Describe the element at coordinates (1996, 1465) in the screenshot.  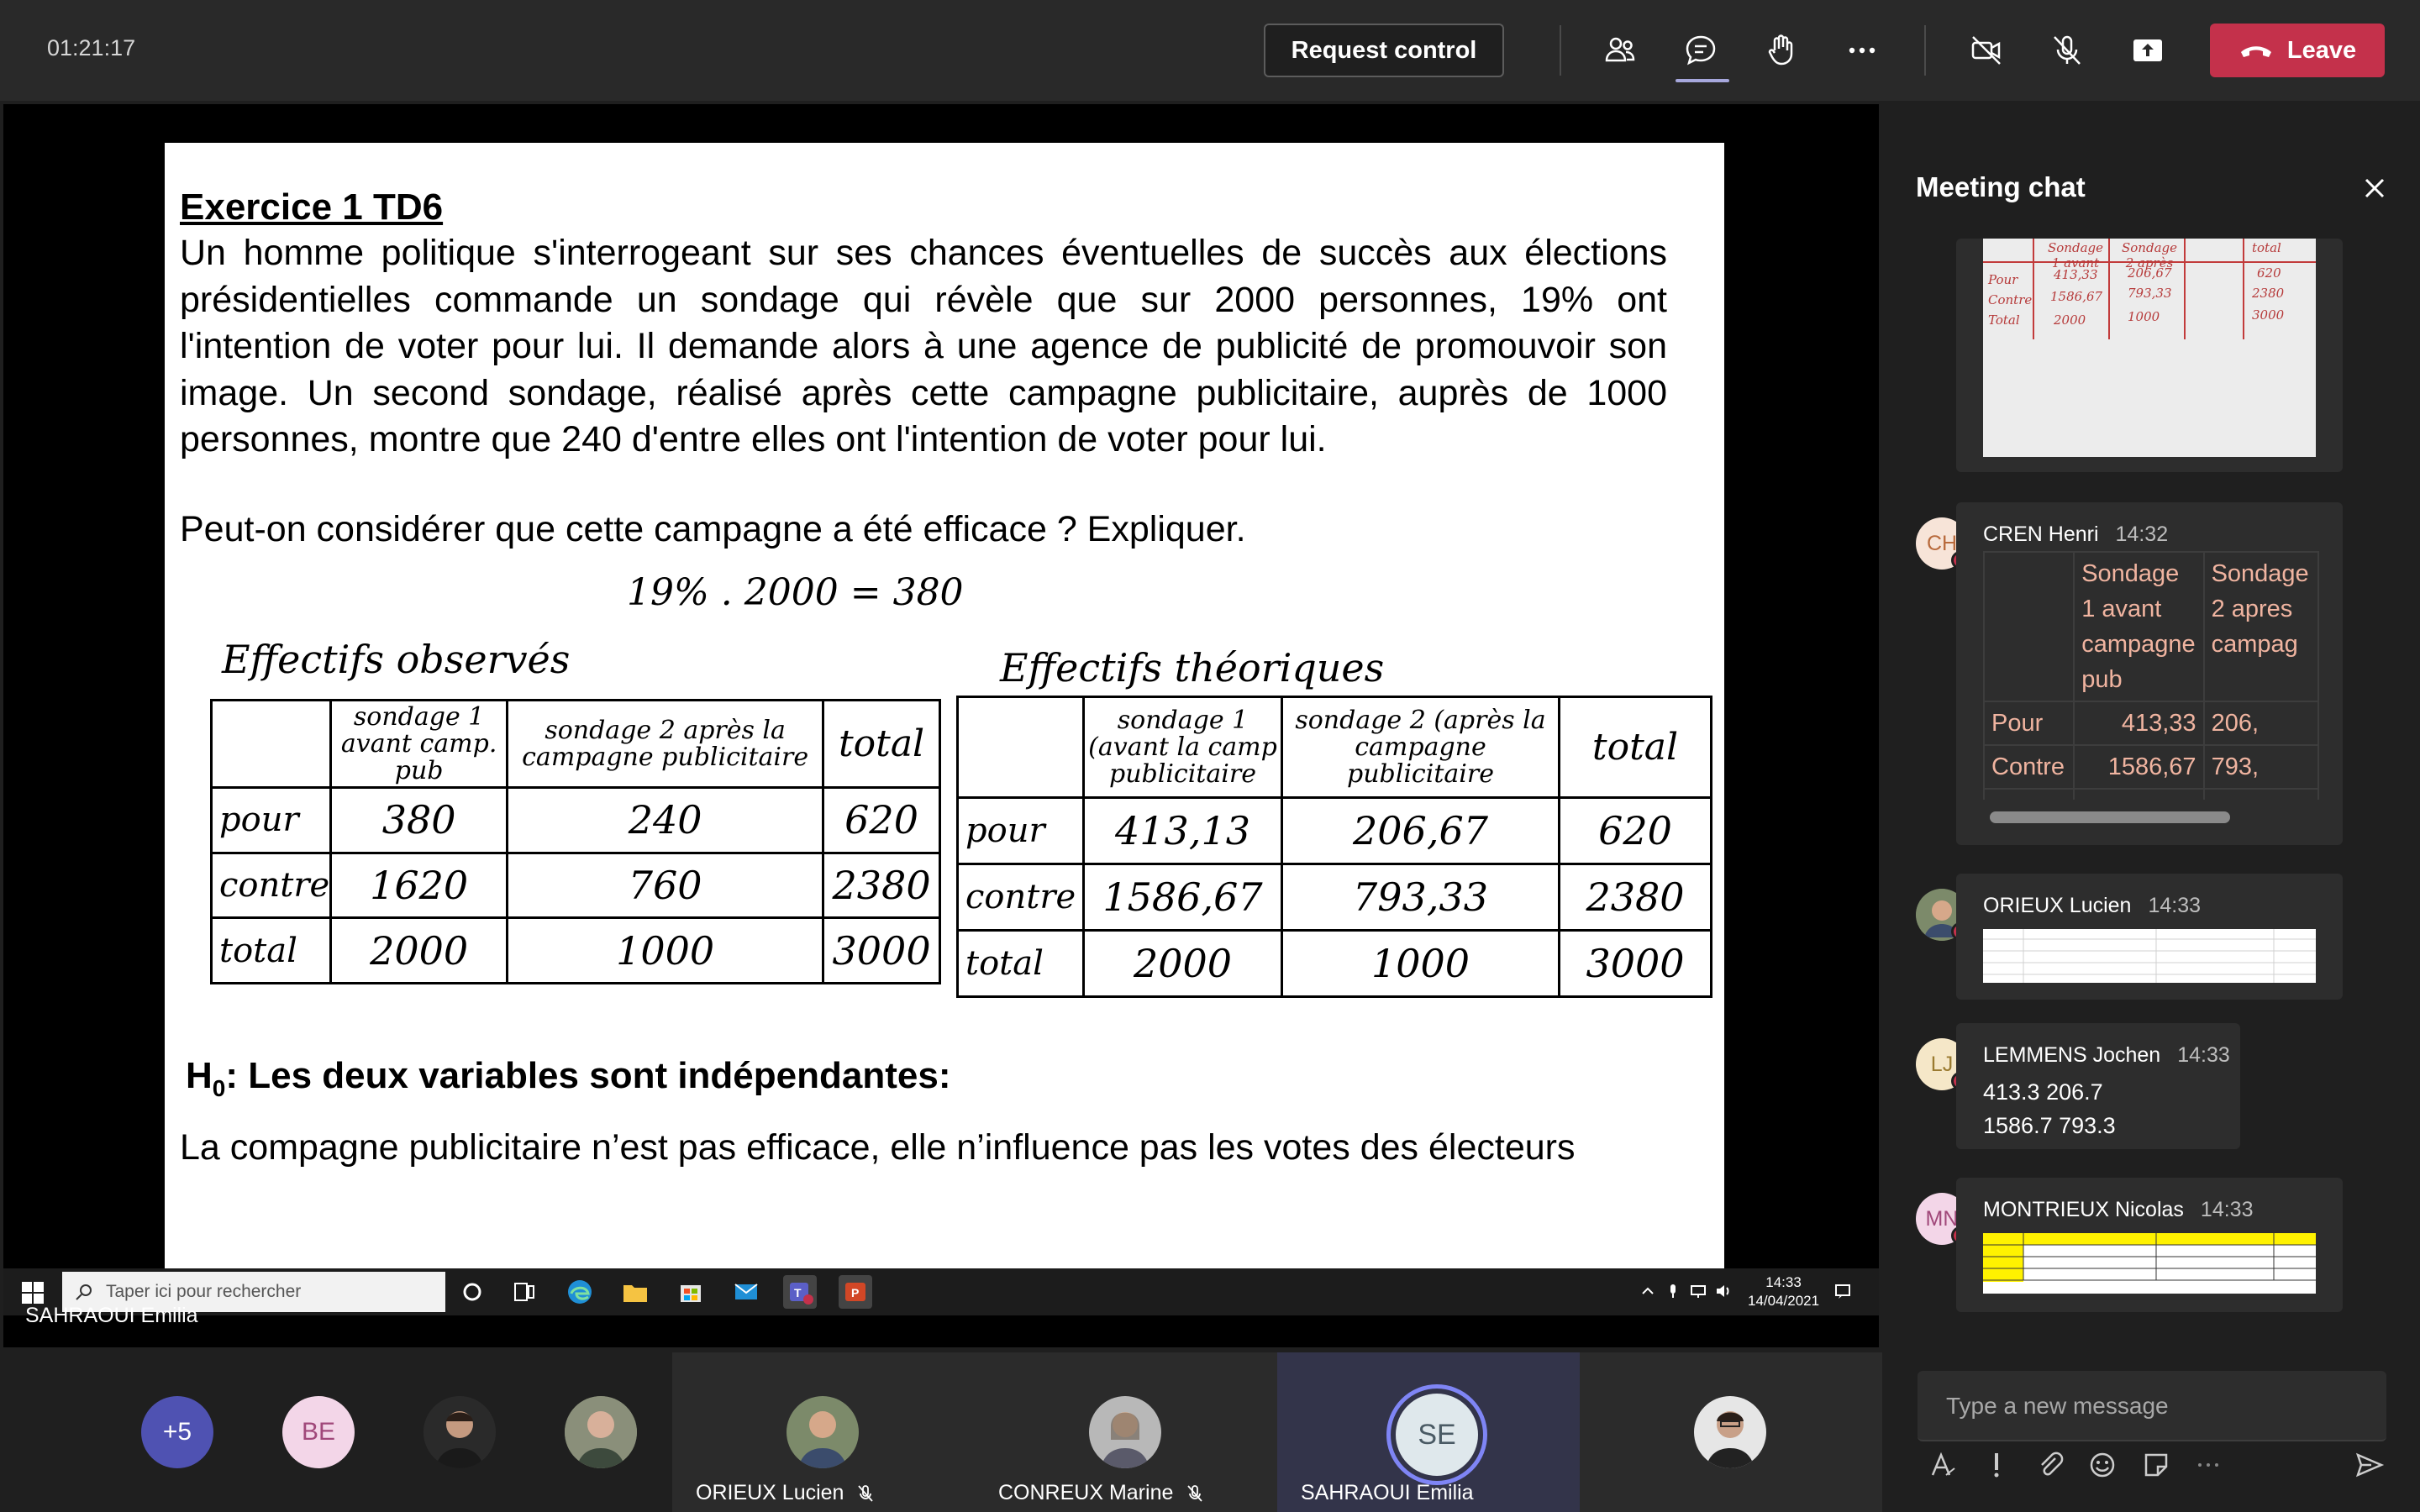
I see `important-icon` at that location.